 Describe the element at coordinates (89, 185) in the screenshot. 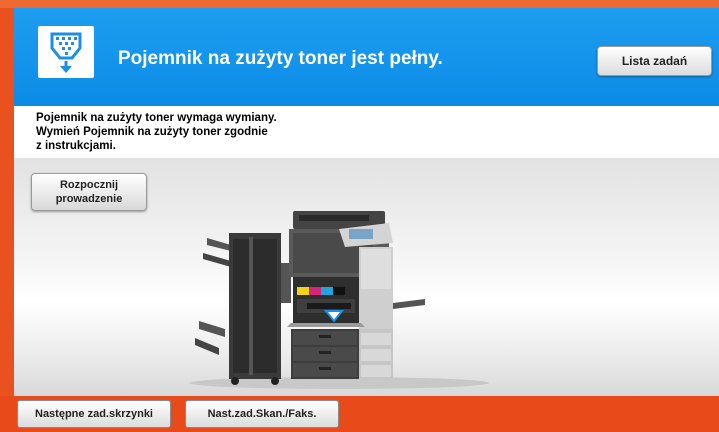

I see `guide-label-line1: Rozpocznij` at that location.